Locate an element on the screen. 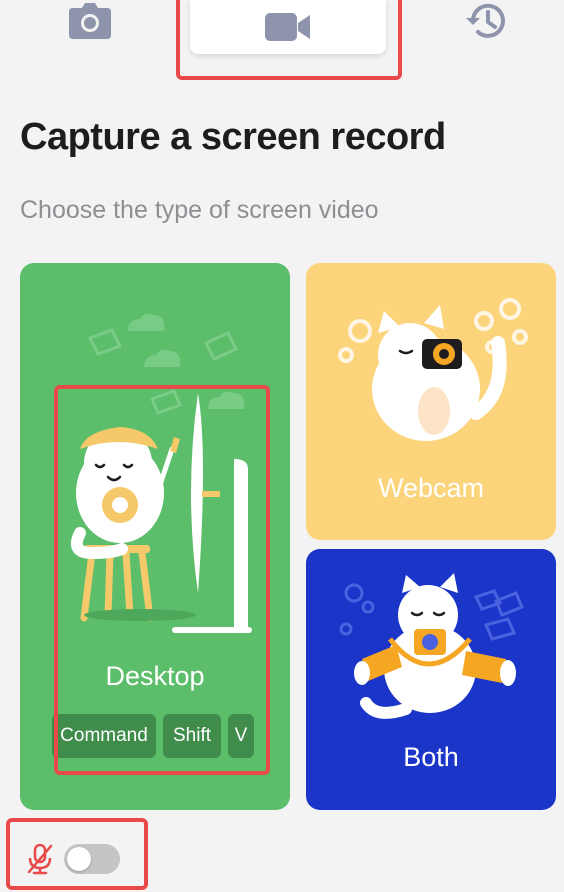  desktop-shortcut-keys: Command Shift V is located at coordinates (153, 736).